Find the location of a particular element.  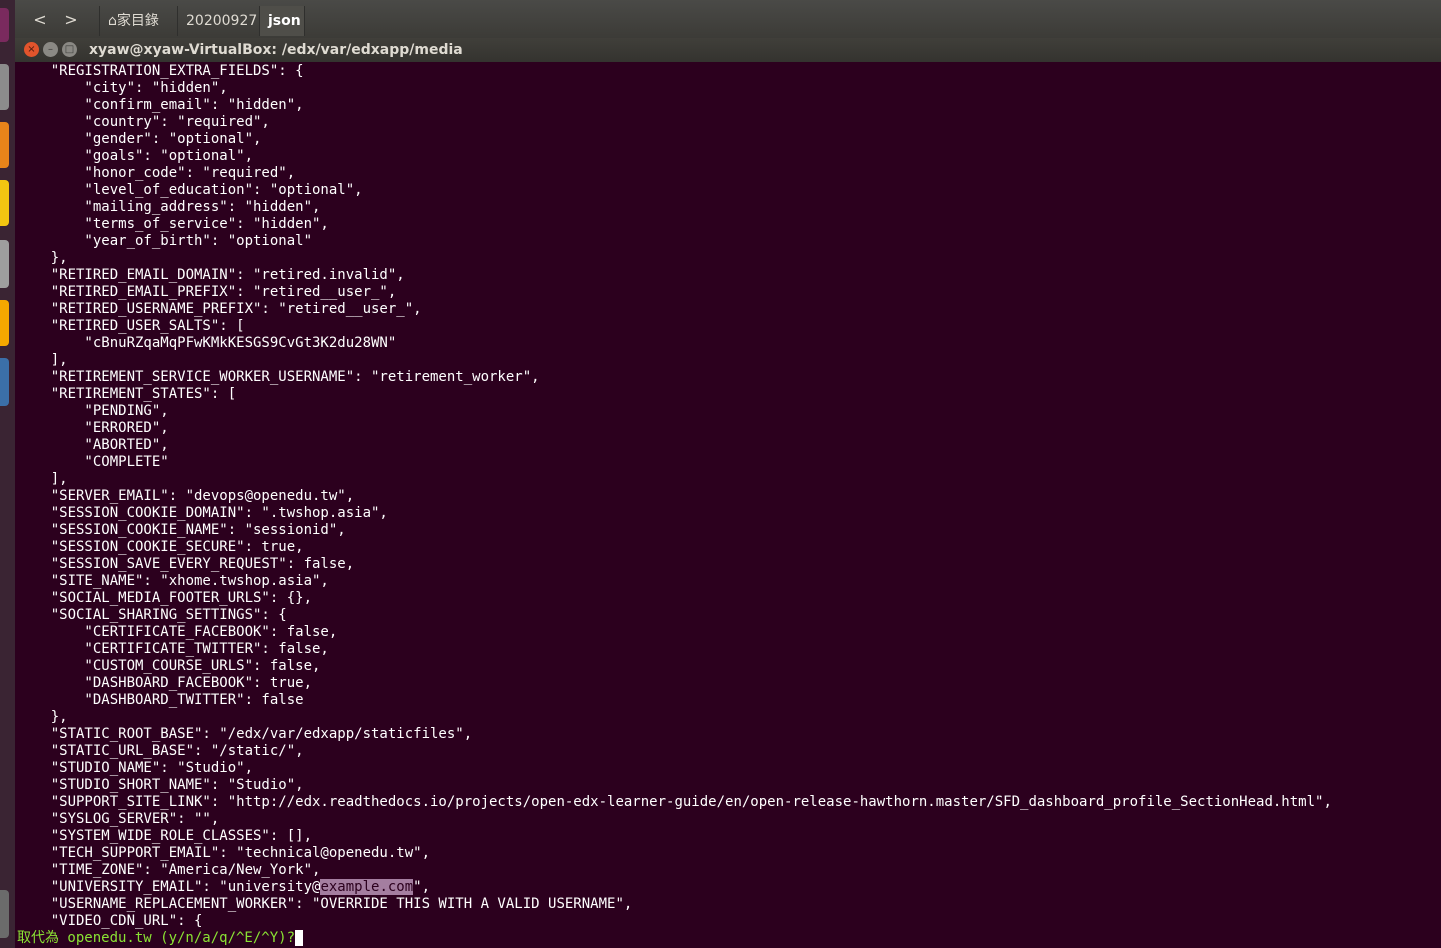

launcher-trash-icon is located at coordinates (4, 914).